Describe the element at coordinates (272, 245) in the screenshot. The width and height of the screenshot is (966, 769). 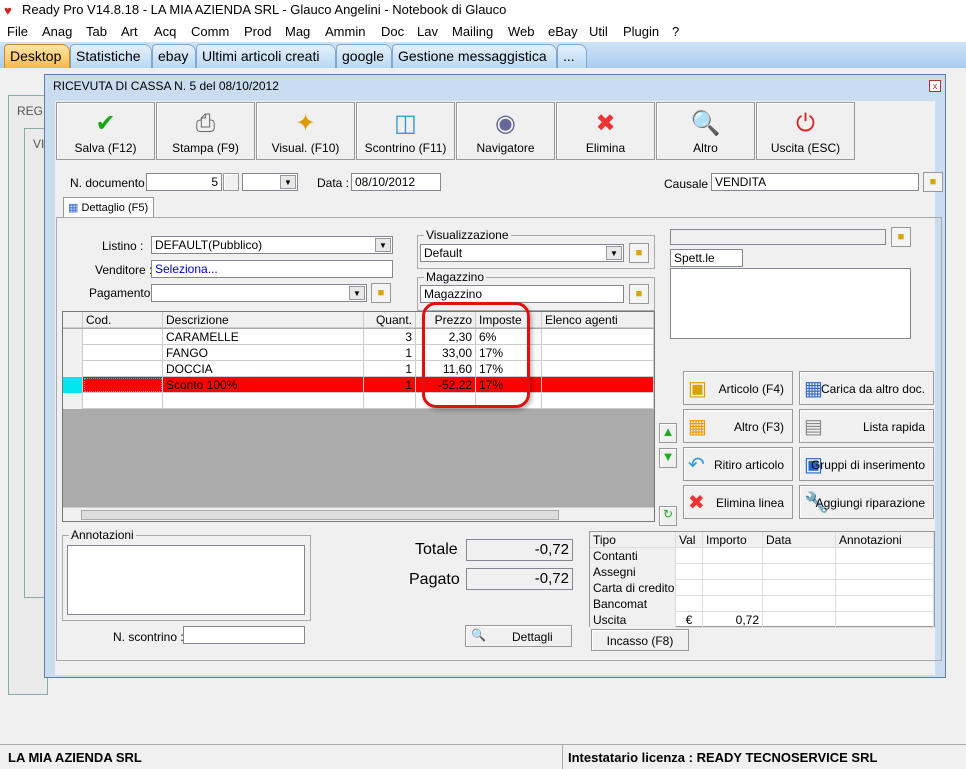
I see `listino-select: DEFAULT(Pubblico)` at that location.